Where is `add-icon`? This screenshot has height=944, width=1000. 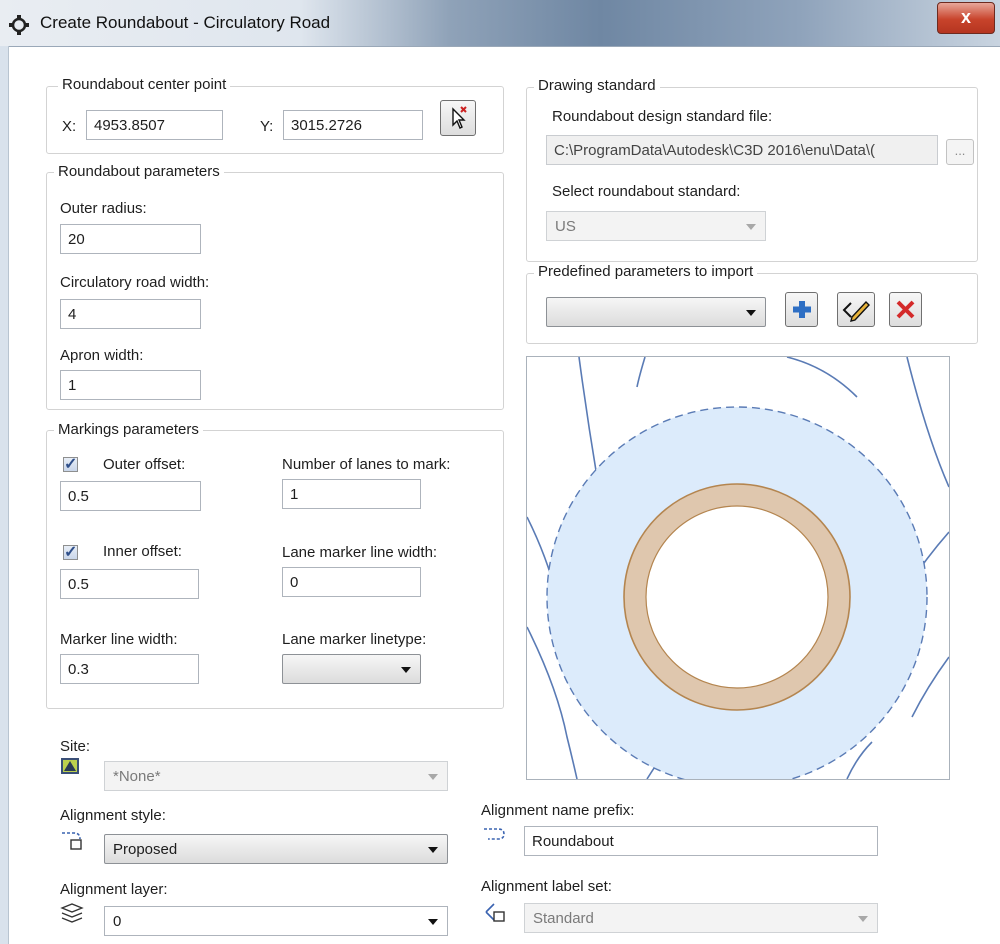
add-icon is located at coordinates (802, 309).